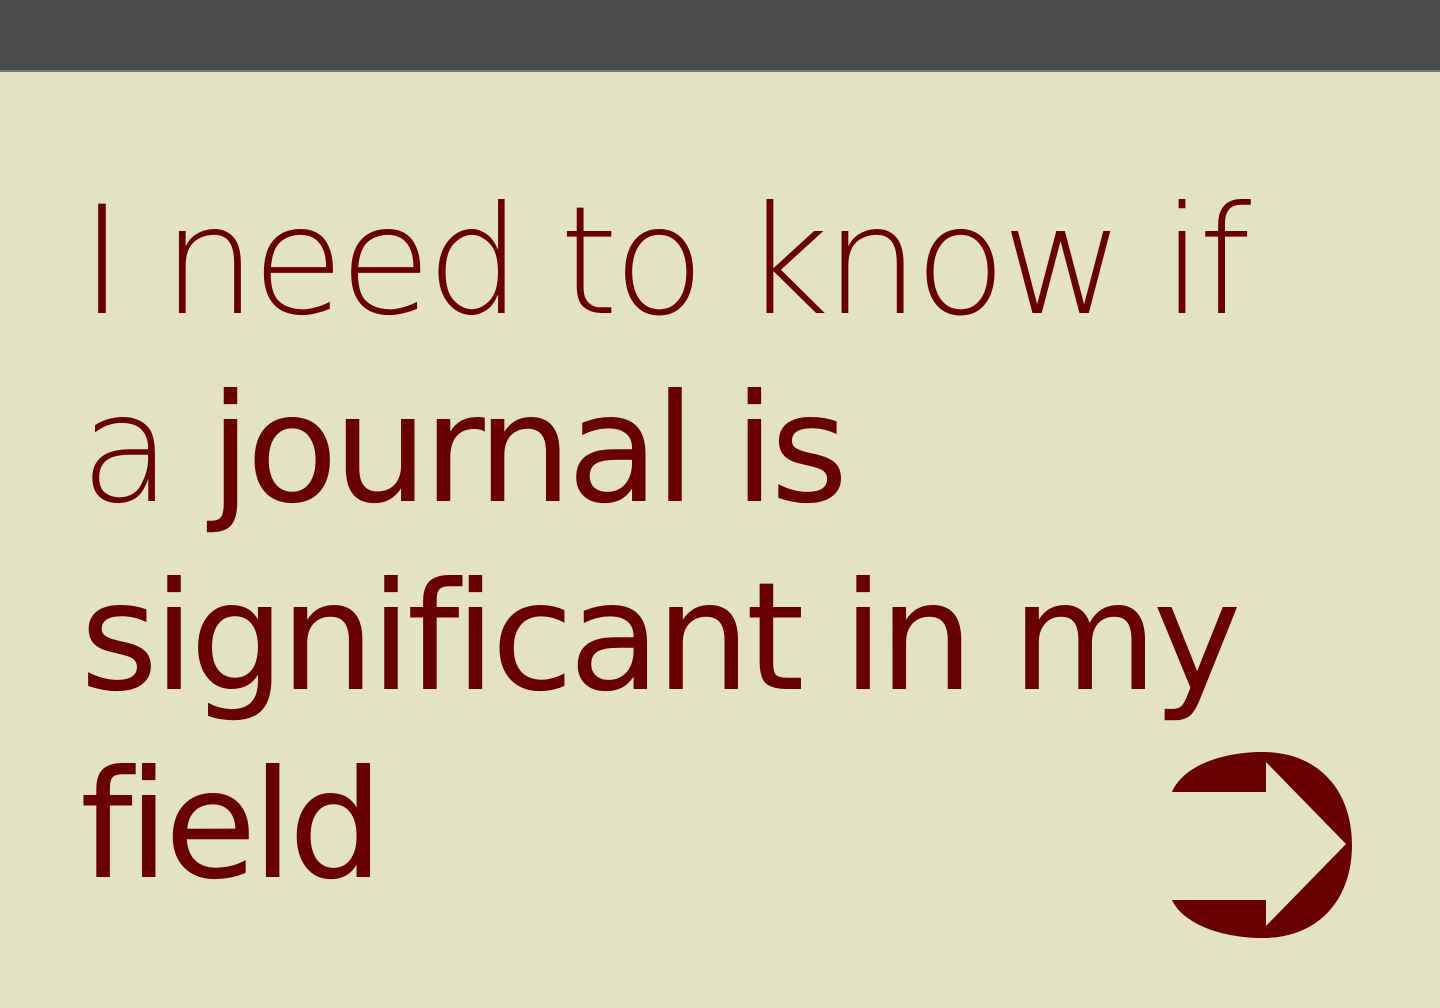 Image resolution: width=1440 pixels, height=1008 pixels. I want to click on prompt-keyword-journal: journal is, so click(529, 450).